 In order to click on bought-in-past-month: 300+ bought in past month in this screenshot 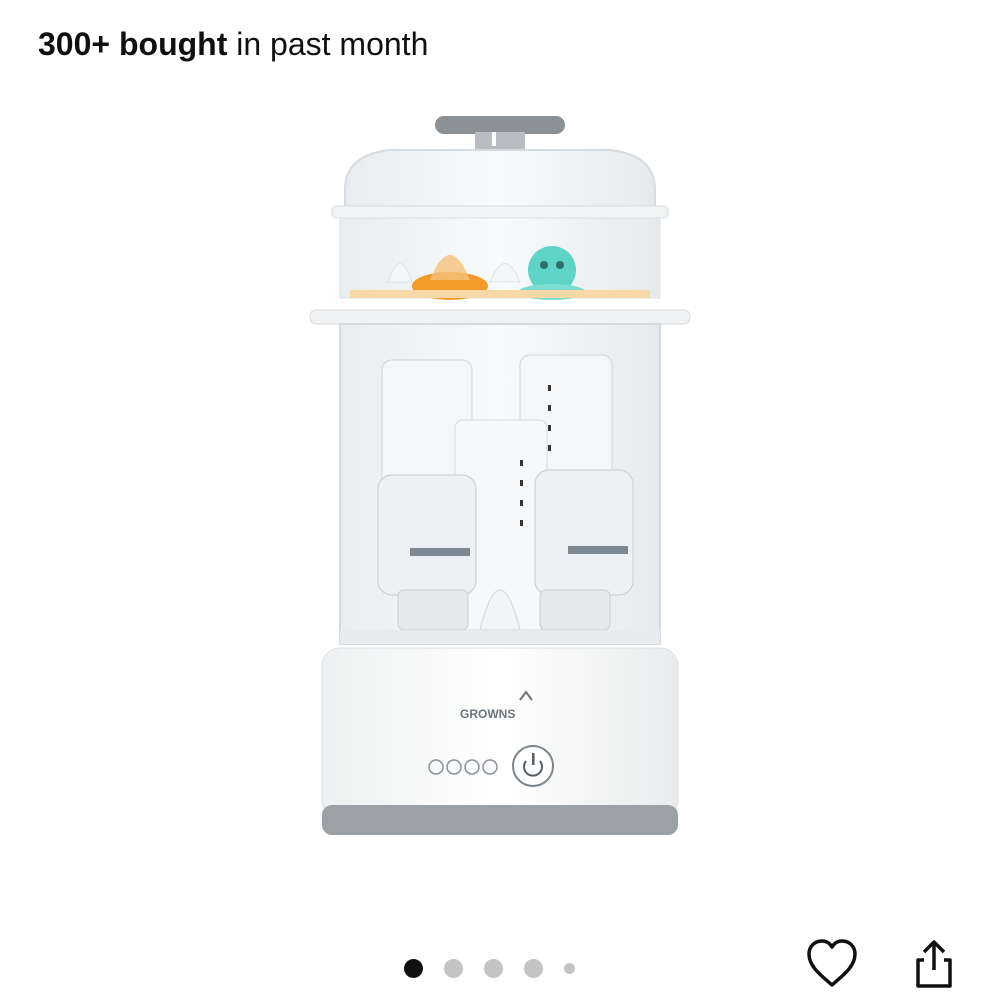, I will do `click(233, 44)`.